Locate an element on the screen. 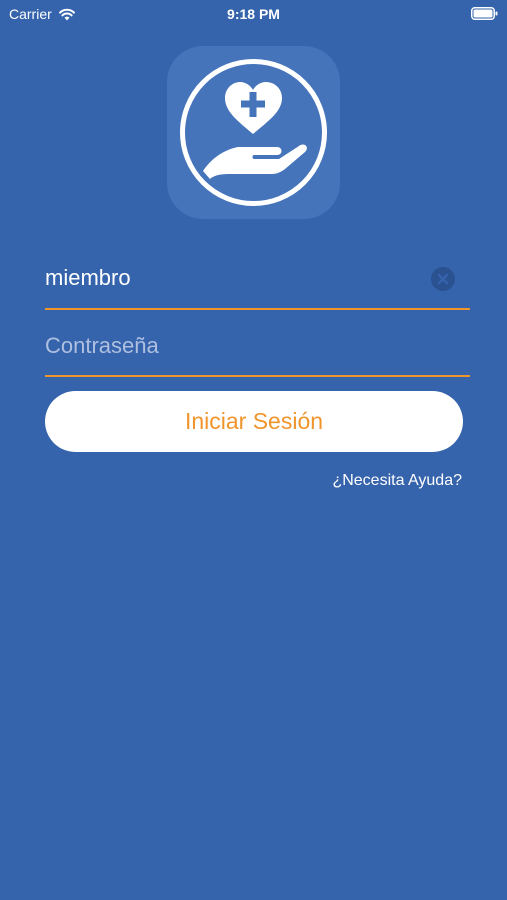 Image resolution: width=507 pixels, height=900 pixels. login-button: Iniciar Sesión is located at coordinates (254, 421).